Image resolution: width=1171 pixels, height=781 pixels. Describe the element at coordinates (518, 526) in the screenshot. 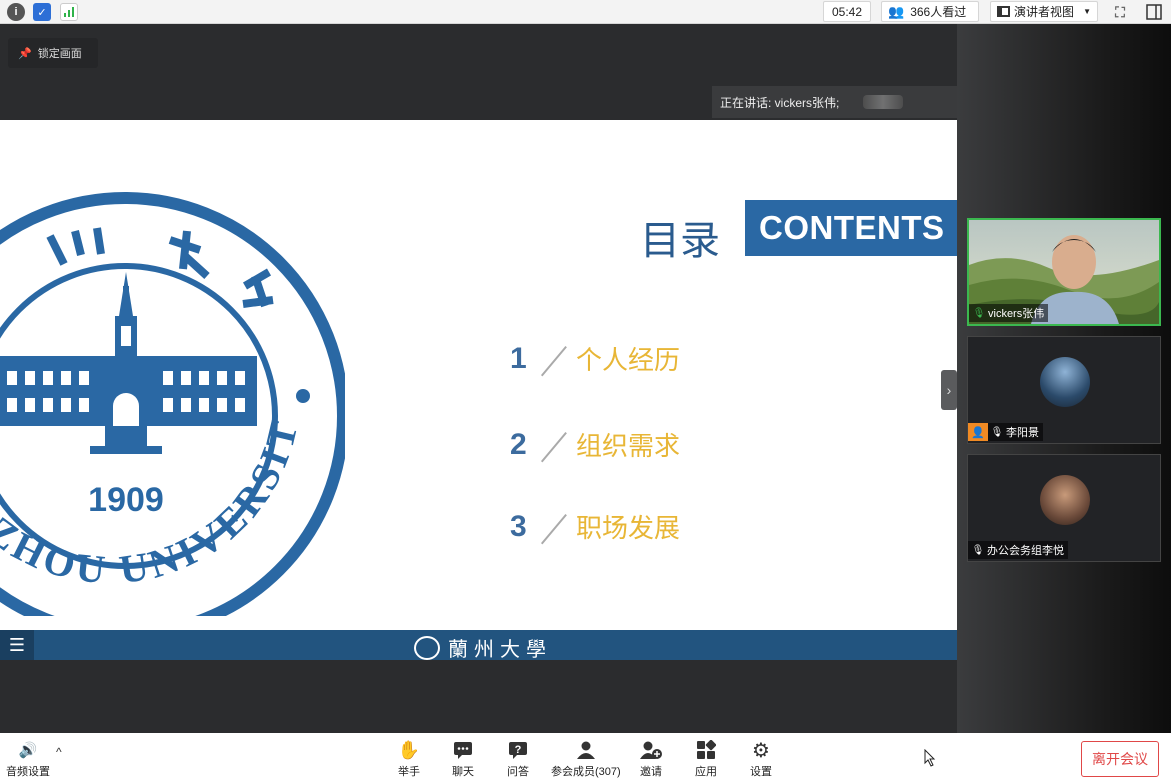

I see `toc-number: 3` at that location.